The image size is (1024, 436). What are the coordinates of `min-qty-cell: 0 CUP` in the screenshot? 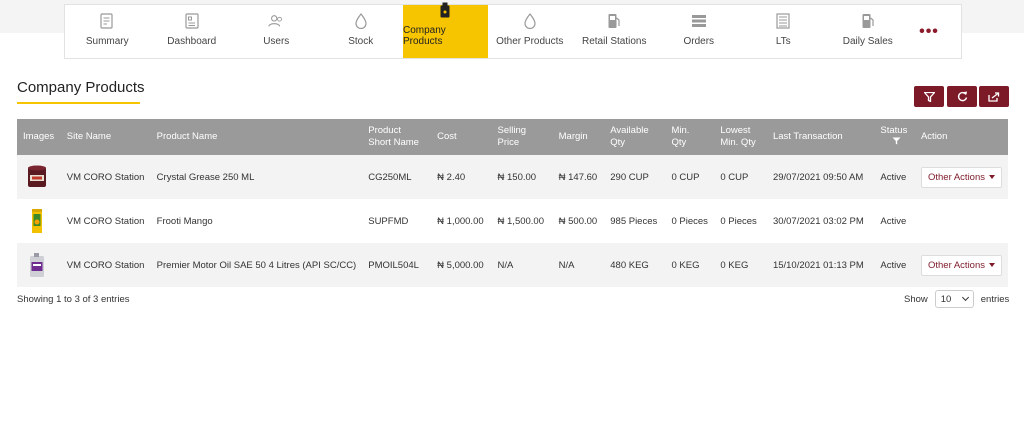 It's located at (685, 177).